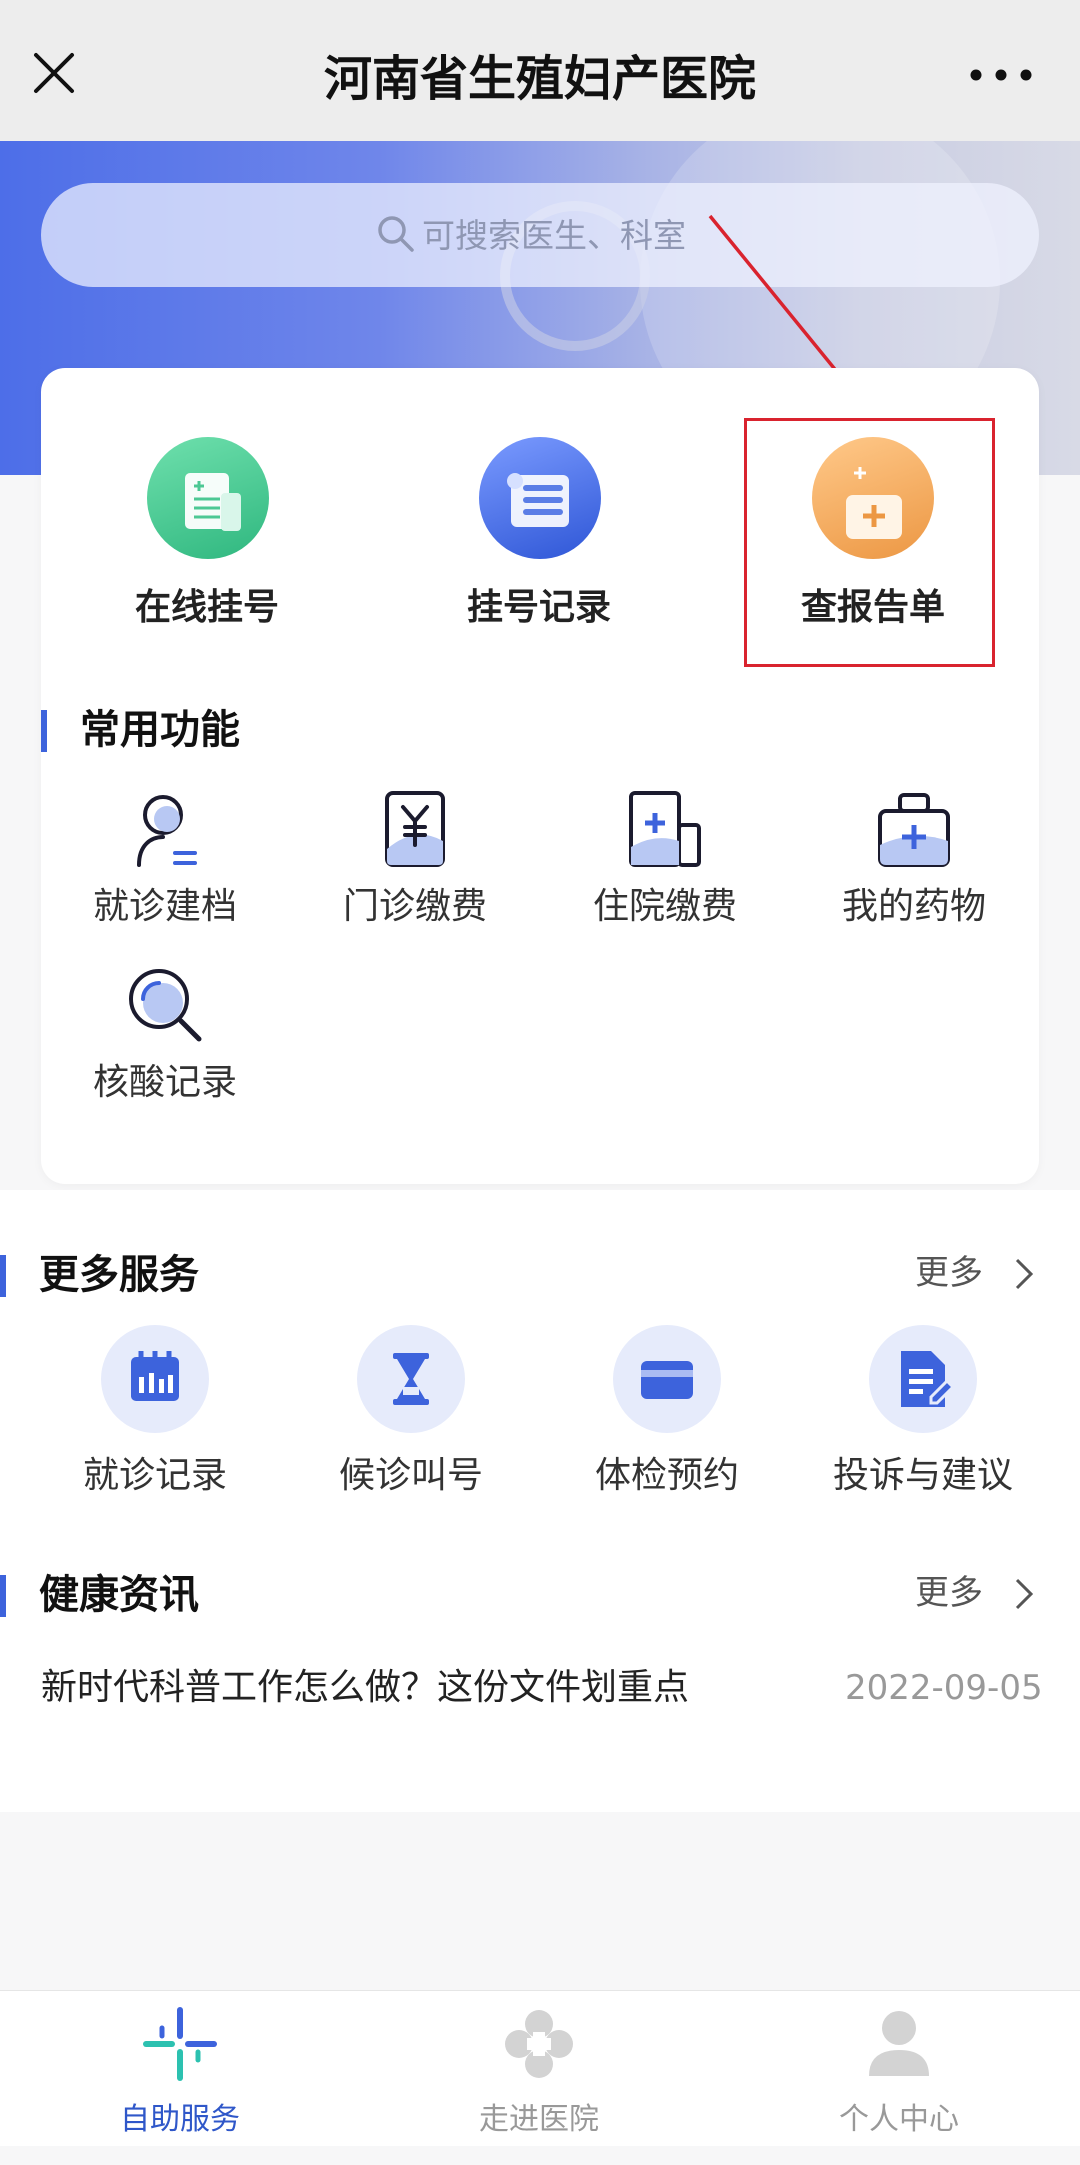 This screenshot has width=1080, height=2165. What do you see at coordinates (165, 829) in the screenshot?
I see `user-profile-icon` at bounding box center [165, 829].